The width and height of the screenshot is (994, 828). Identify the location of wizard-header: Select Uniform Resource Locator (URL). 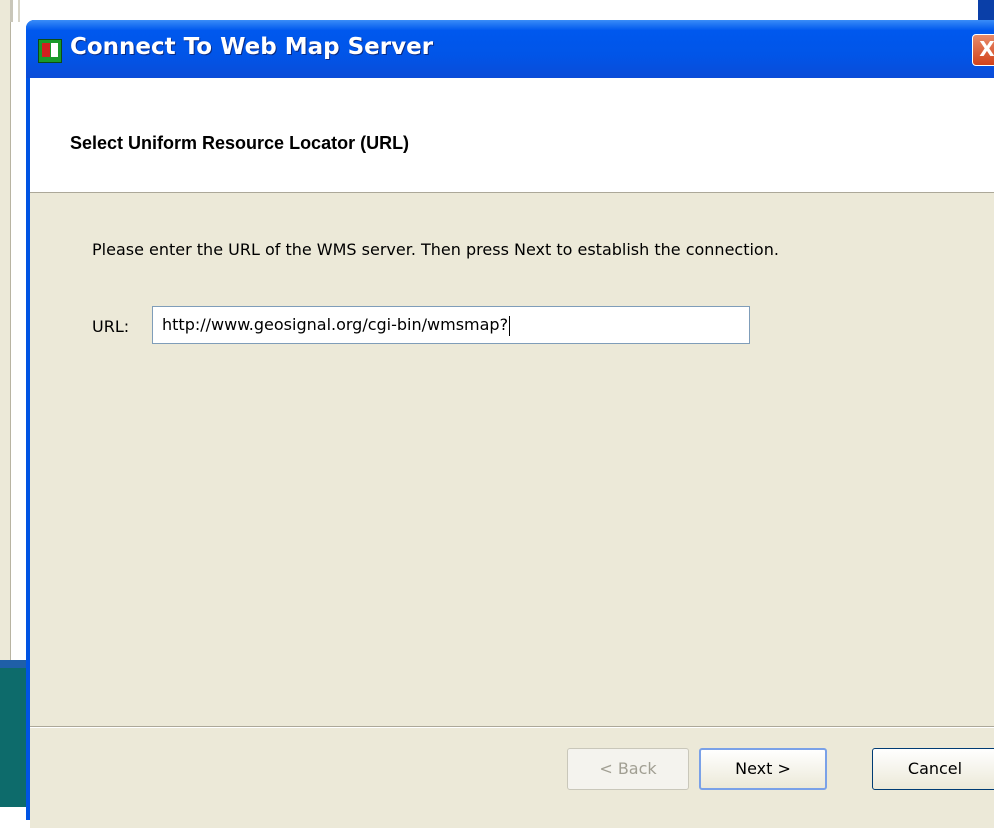
(512, 135).